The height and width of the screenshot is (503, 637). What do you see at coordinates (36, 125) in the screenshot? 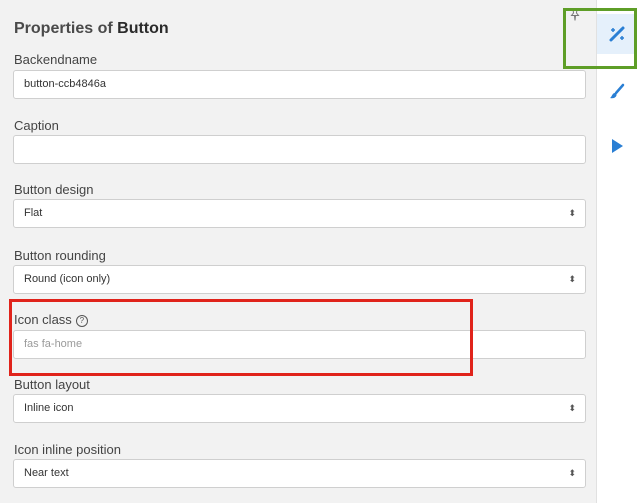
I see `caption-label: Caption` at bounding box center [36, 125].